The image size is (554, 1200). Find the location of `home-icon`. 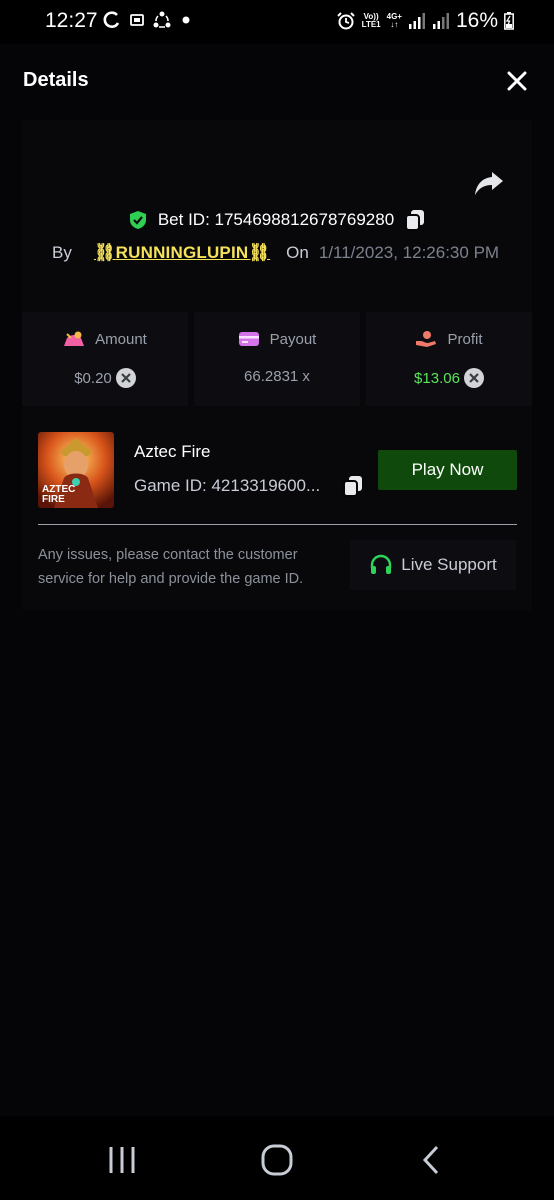

home-icon is located at coordinates (277, 1160).